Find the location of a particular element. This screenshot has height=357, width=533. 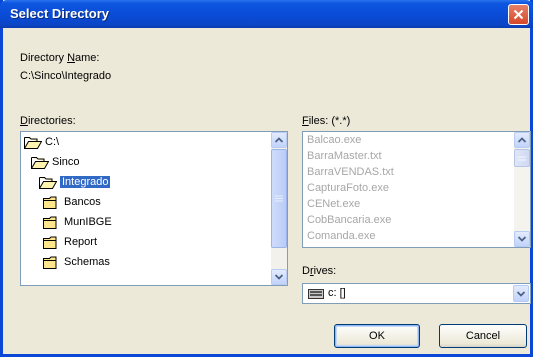

files-scroll-thumb is located at coordinates (522, 158).